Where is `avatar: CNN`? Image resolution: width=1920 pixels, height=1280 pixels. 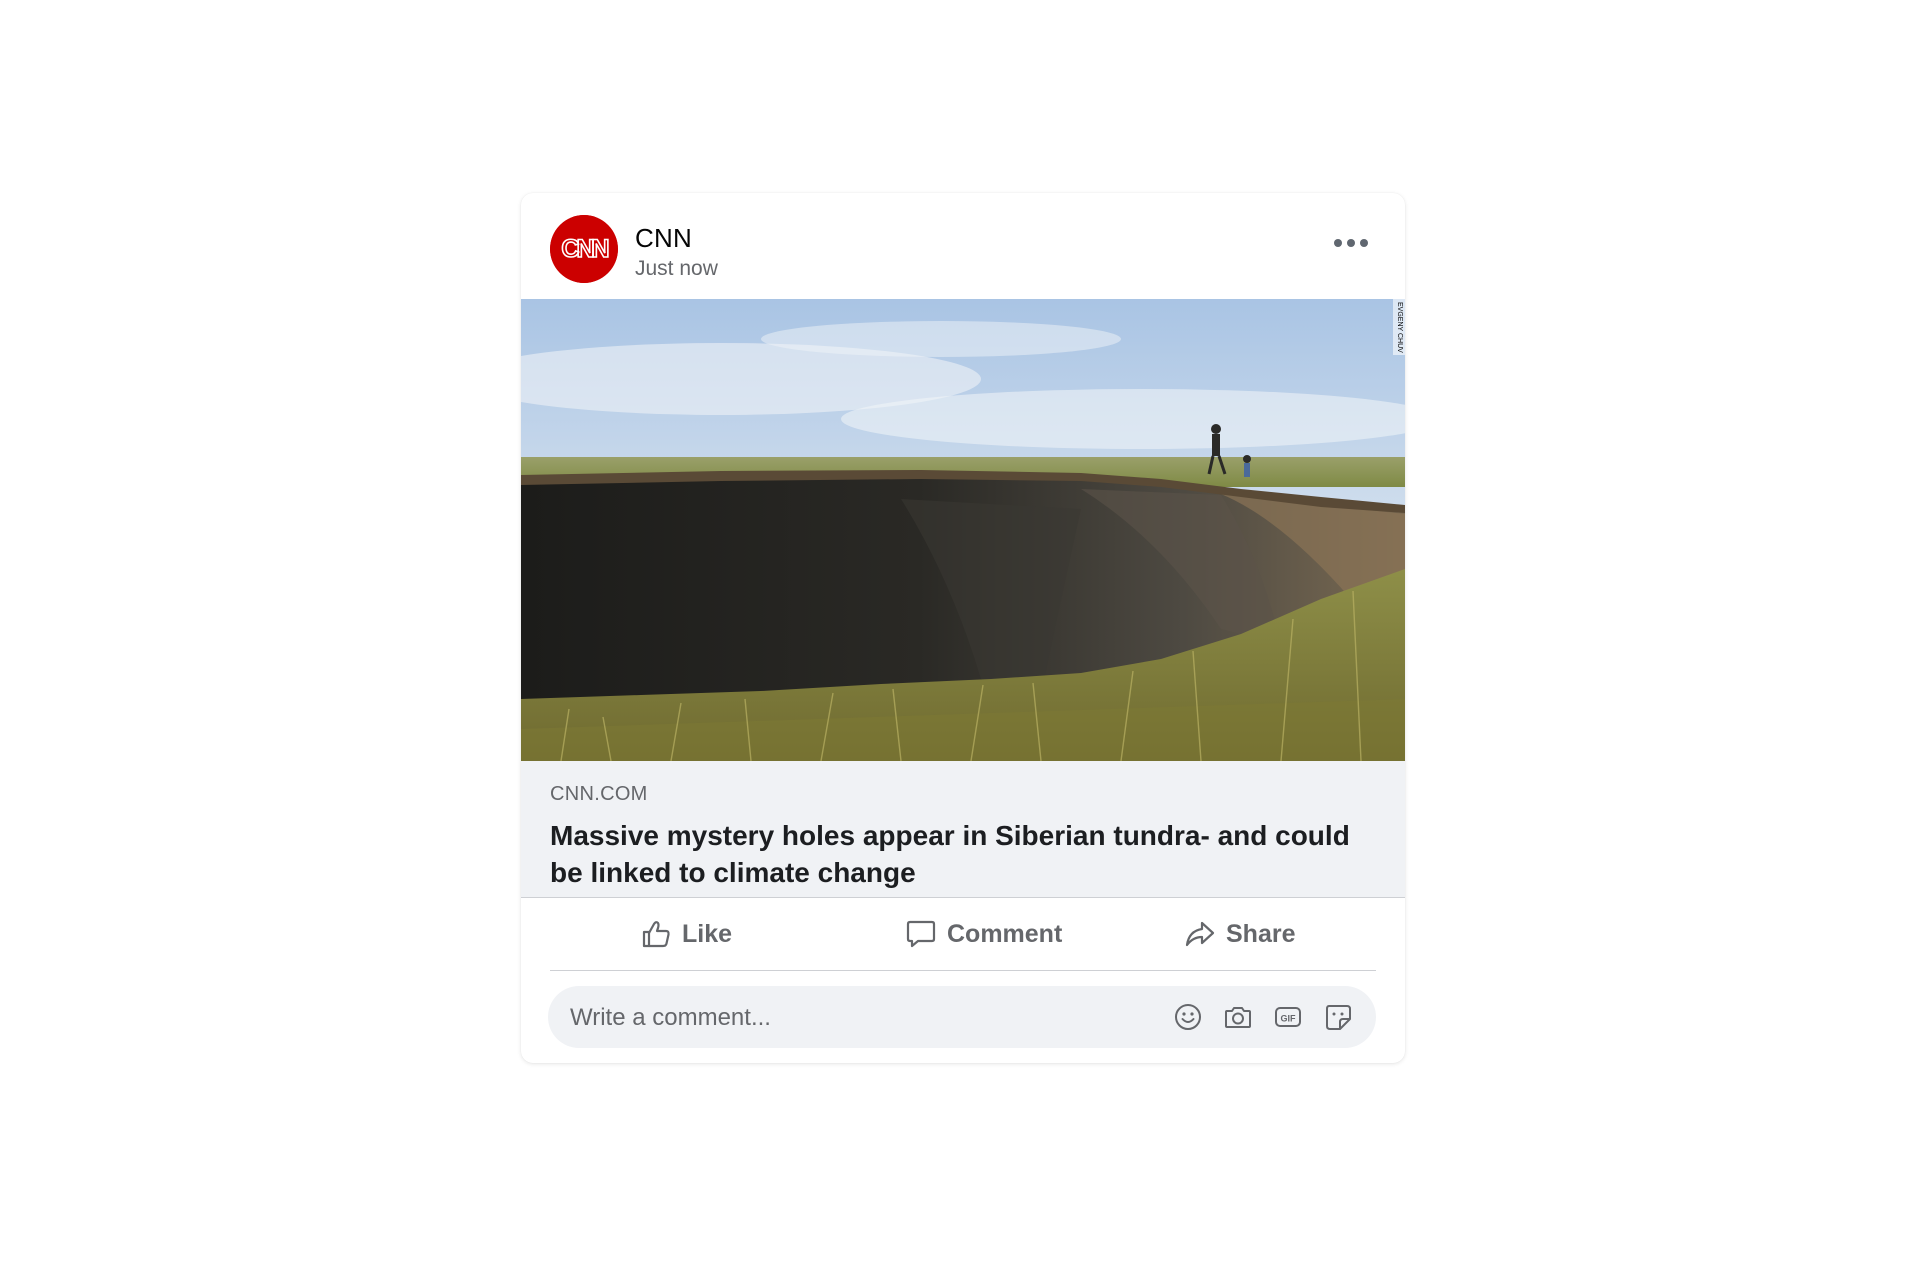
avatar: CNN is located at coordinates (584, 249).